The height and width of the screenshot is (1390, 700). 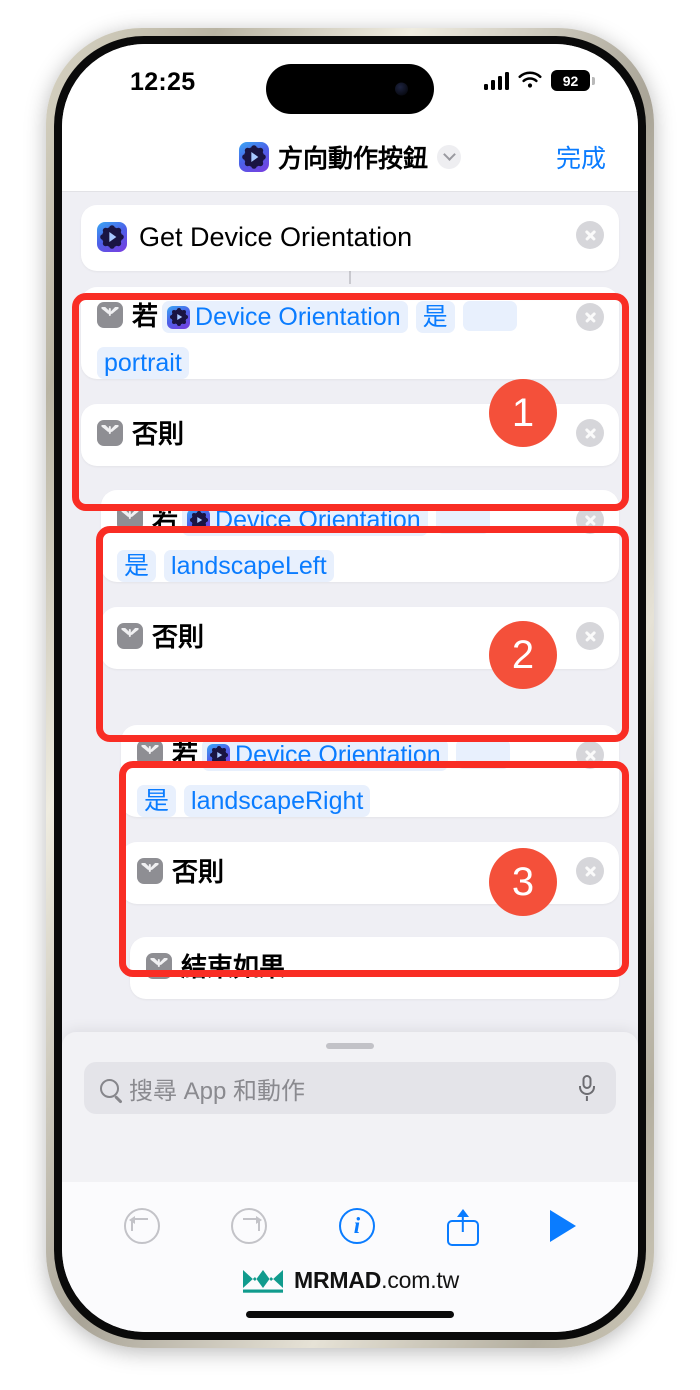 I want to click on action-card-get-device-orientation: Get Device Orientation, so click(x=350, y=238).